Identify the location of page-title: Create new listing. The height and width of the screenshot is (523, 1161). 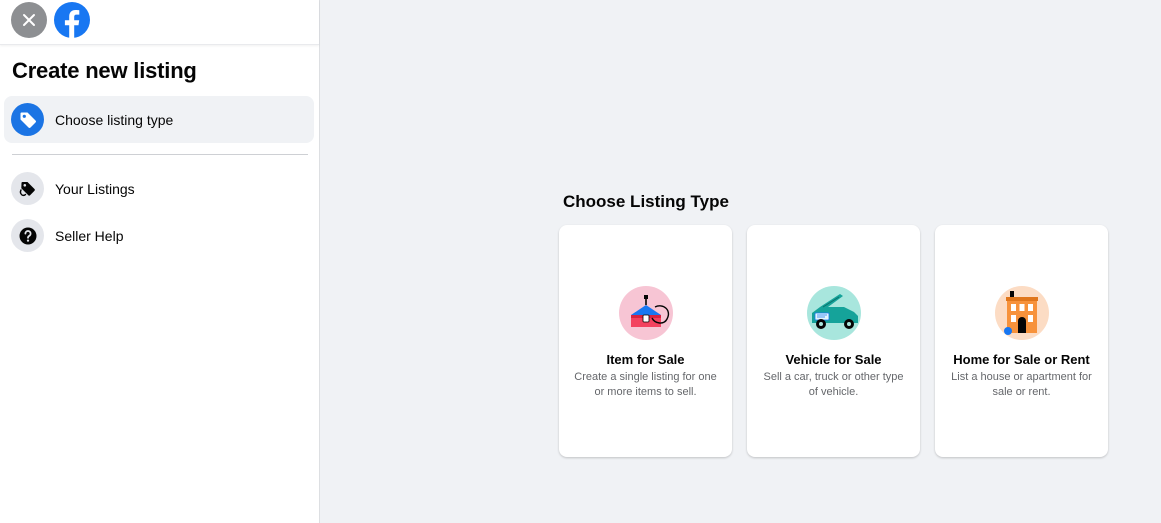
(104, 70).